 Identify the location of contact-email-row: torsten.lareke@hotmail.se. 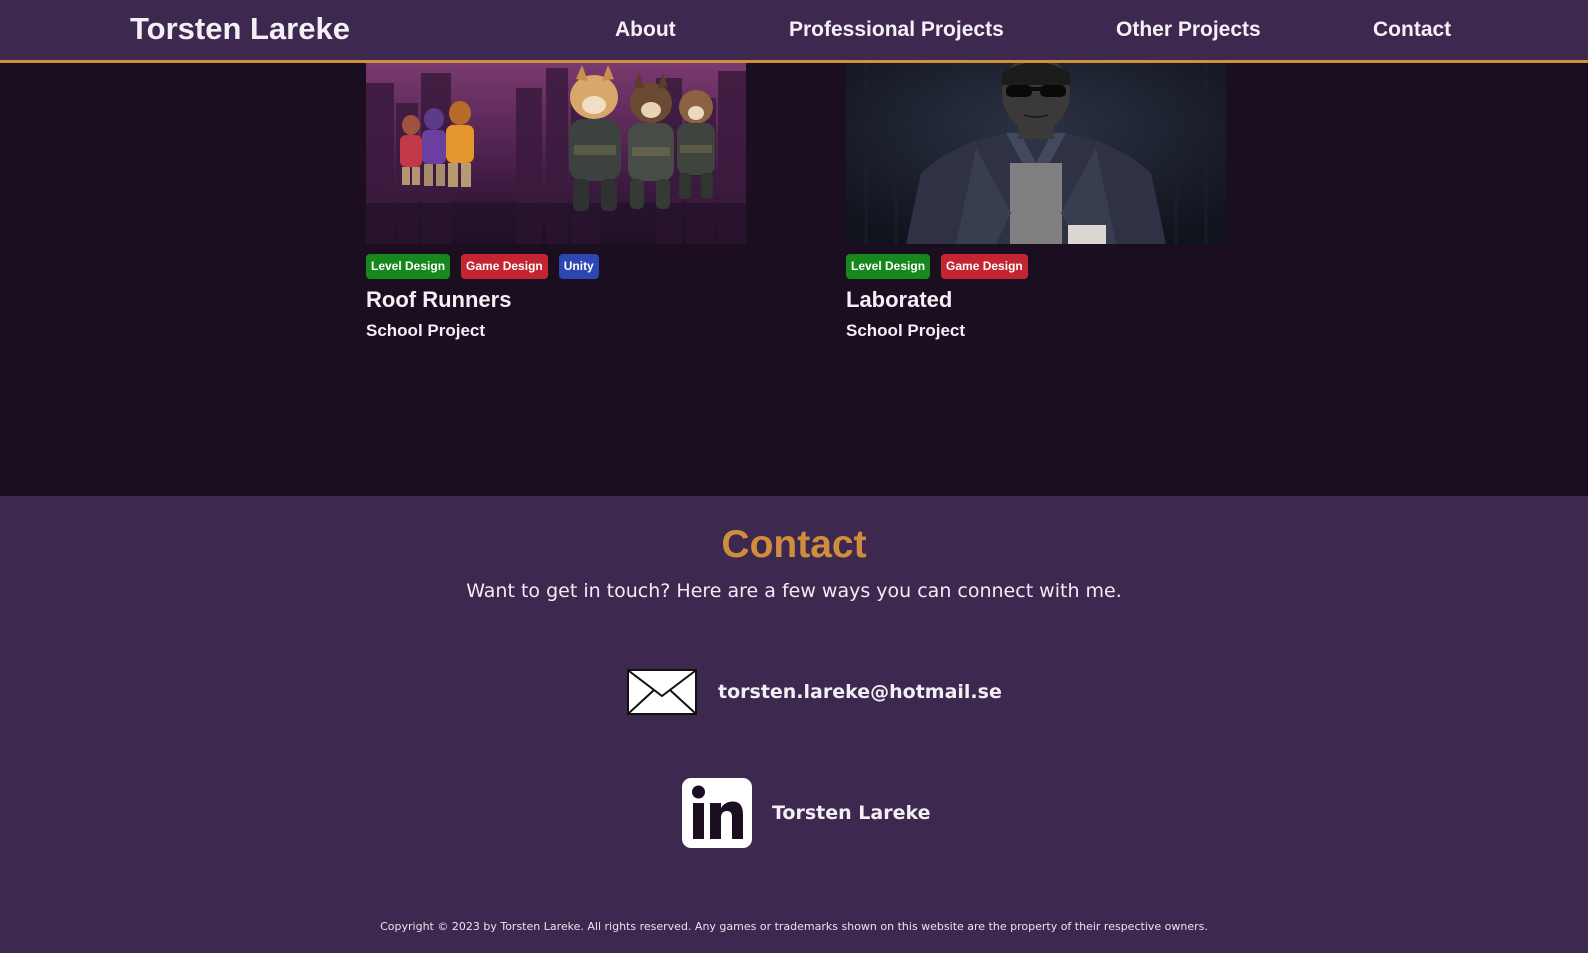
(814, 692).